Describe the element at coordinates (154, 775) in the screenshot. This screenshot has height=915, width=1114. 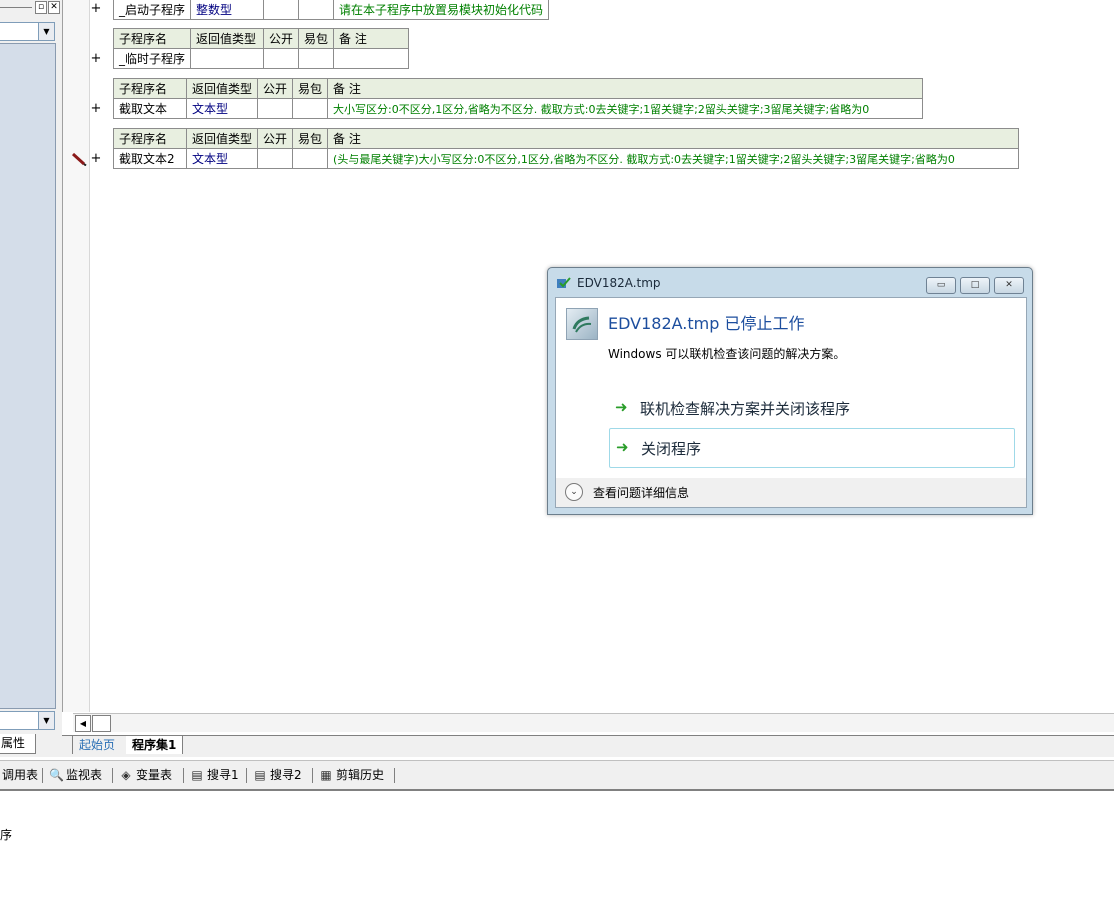
I see `variable-table-label: 变量表` at that location.